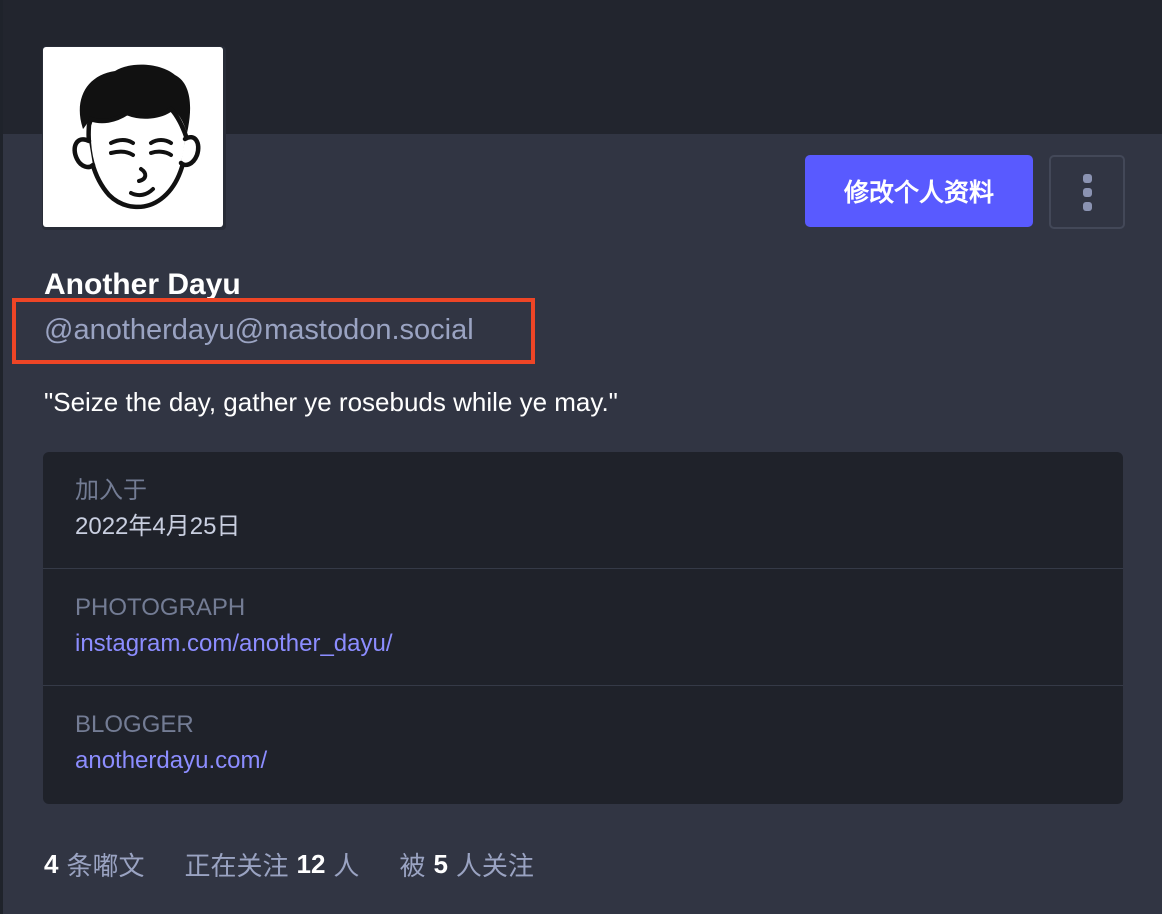 This screenshot has height=914, width=1162. What do you see at coordinates (440, 863) in the screenshot?
I see `followers-count: 5` at bounding box center [440, 863].